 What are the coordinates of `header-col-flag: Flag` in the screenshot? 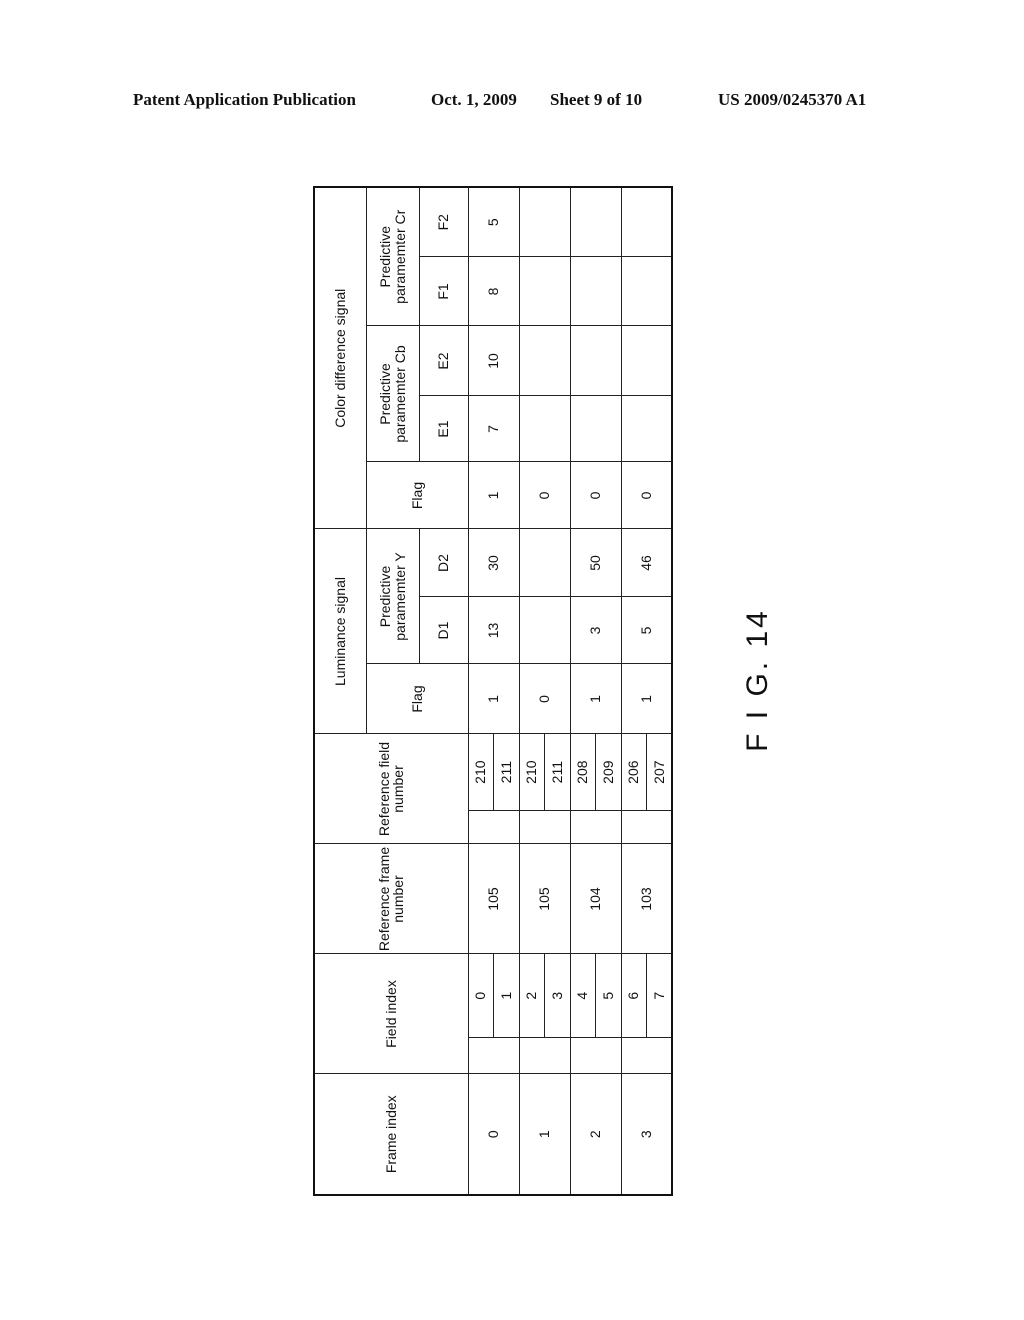 It's located at (417, 495).